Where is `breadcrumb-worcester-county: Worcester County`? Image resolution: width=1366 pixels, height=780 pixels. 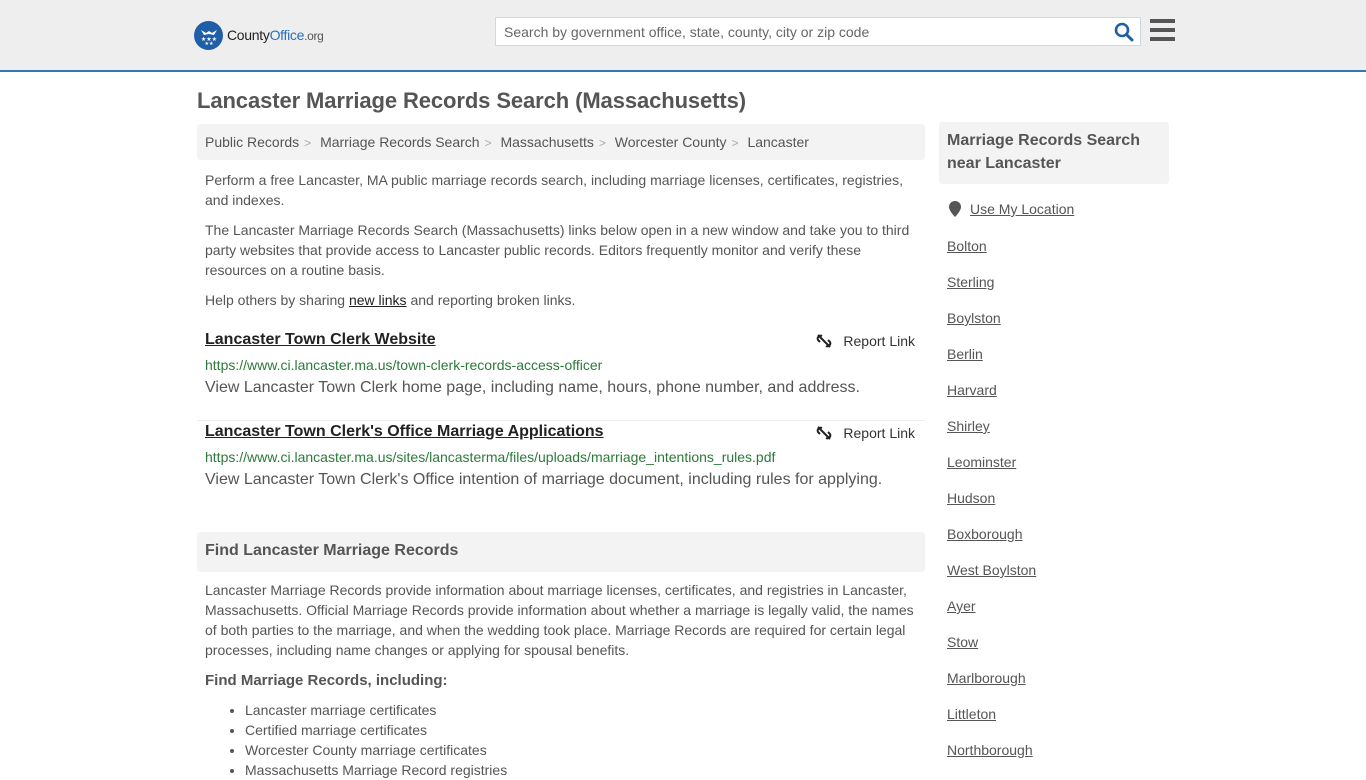 breadcrumb-worcester-county: Worcester County is located at coordinates (671, 142).